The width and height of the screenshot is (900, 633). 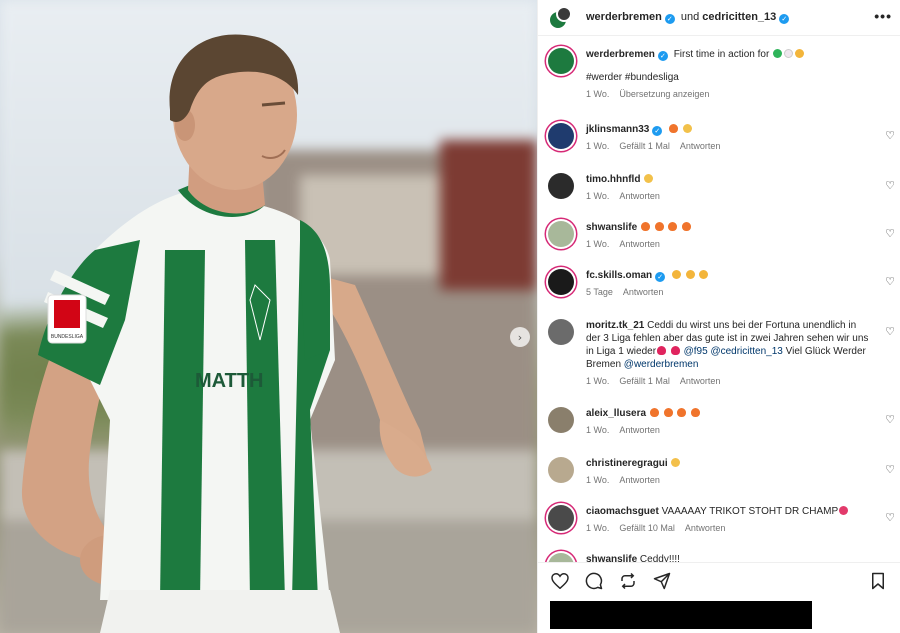 What do you see at coordinates (594, 581) in the screenshot?
I see `comment-icon` at bounding box center [594, 581].